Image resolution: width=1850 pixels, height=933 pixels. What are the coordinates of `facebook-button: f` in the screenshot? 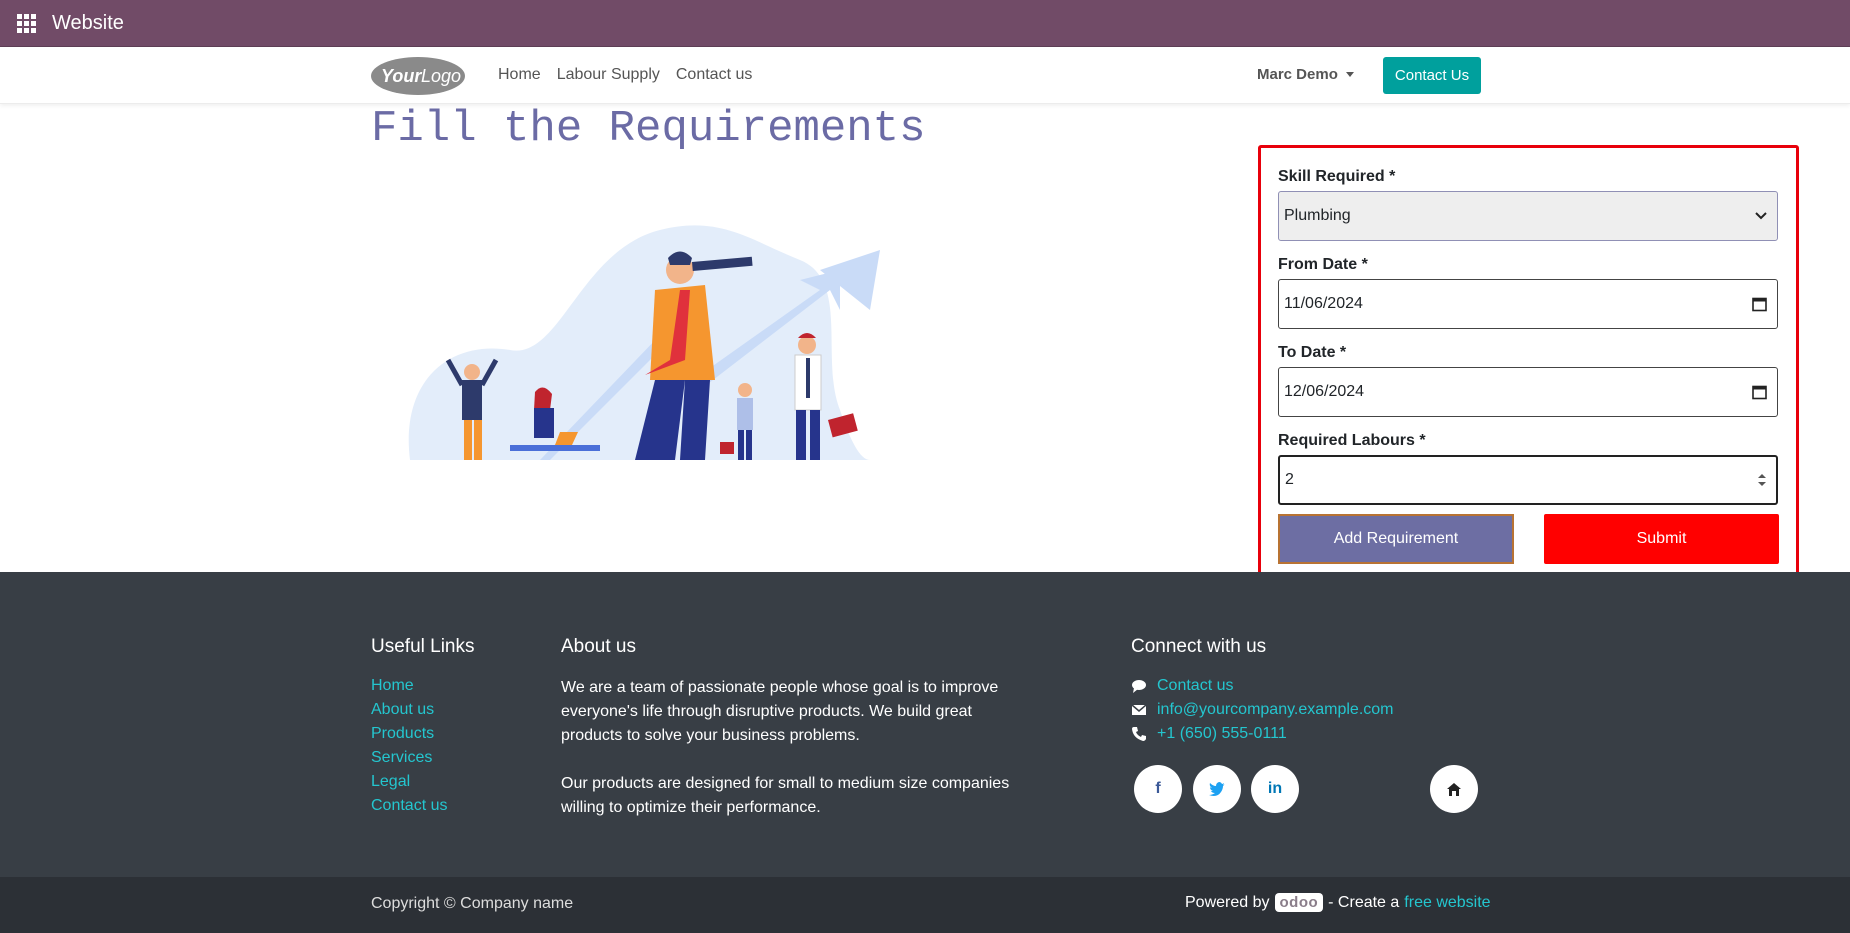 It's located at (1158, 789).